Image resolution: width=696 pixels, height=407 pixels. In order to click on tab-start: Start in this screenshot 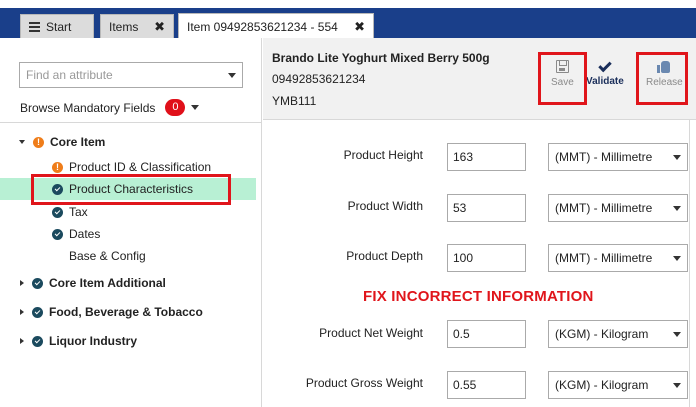, I will do `click(57, 26)`.